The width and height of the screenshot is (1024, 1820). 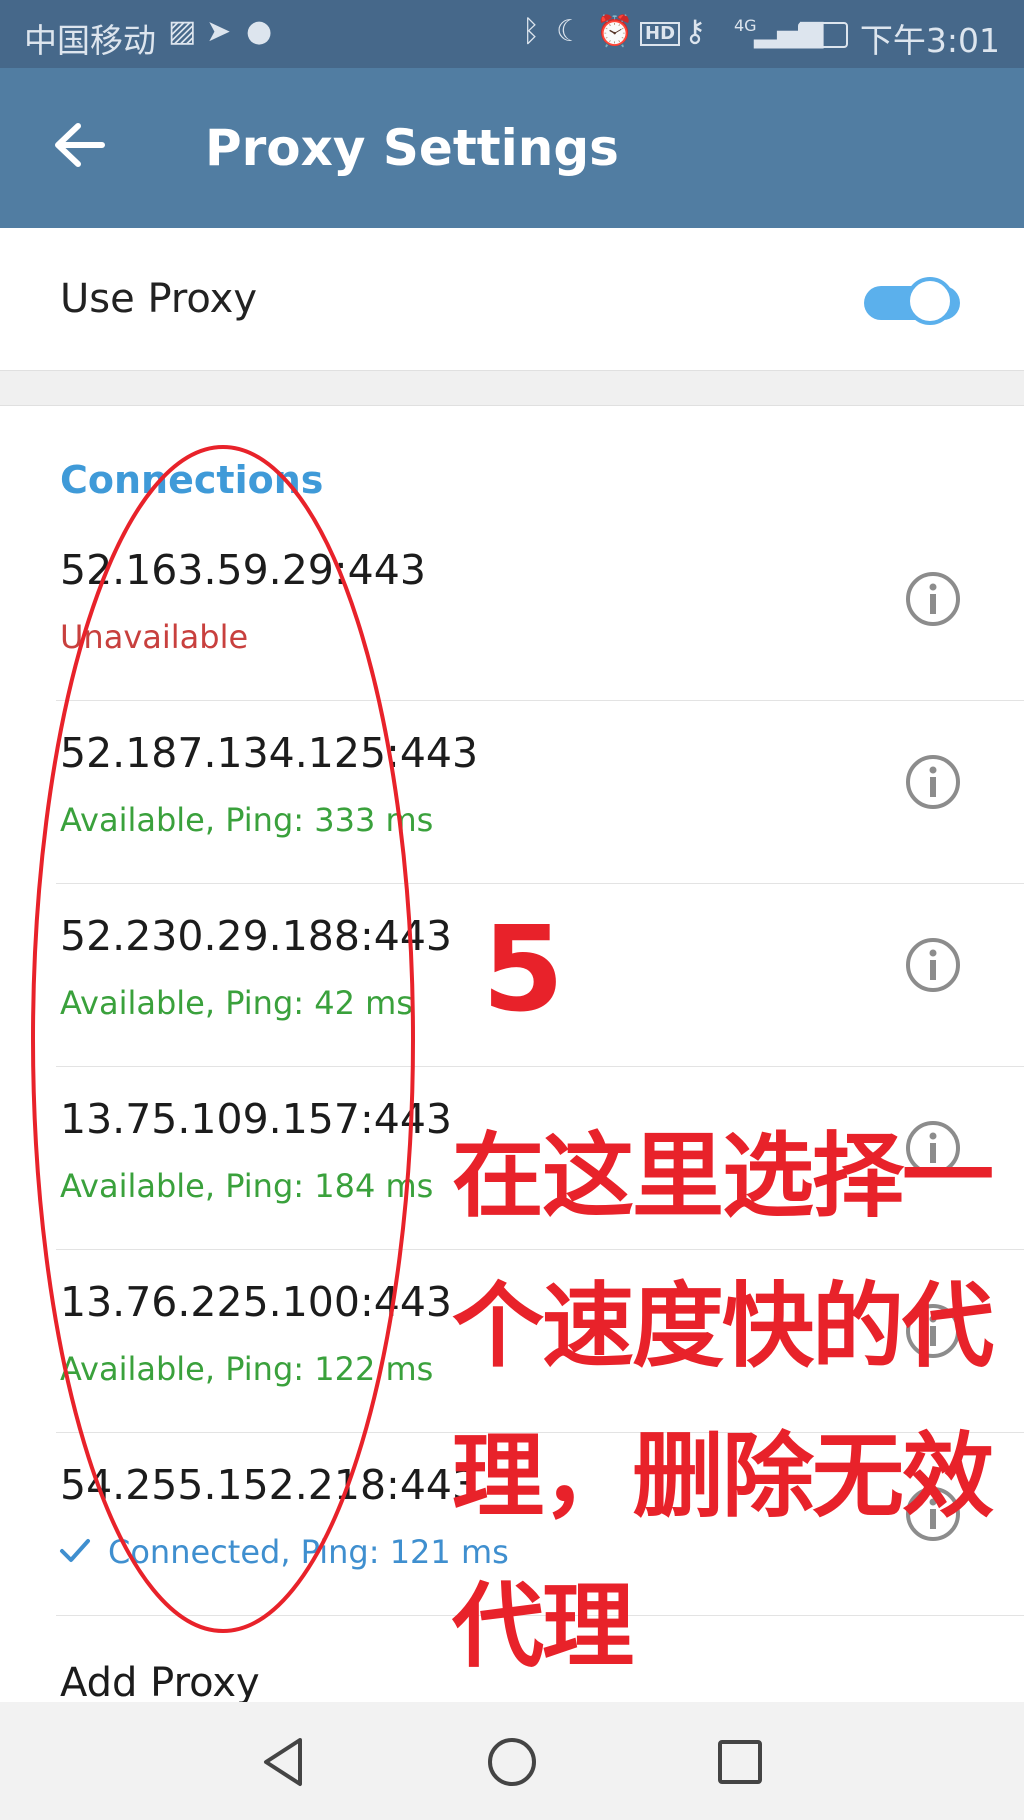 I want to click on vpn-key-icon: ⚷, so click(x=695, y=31).